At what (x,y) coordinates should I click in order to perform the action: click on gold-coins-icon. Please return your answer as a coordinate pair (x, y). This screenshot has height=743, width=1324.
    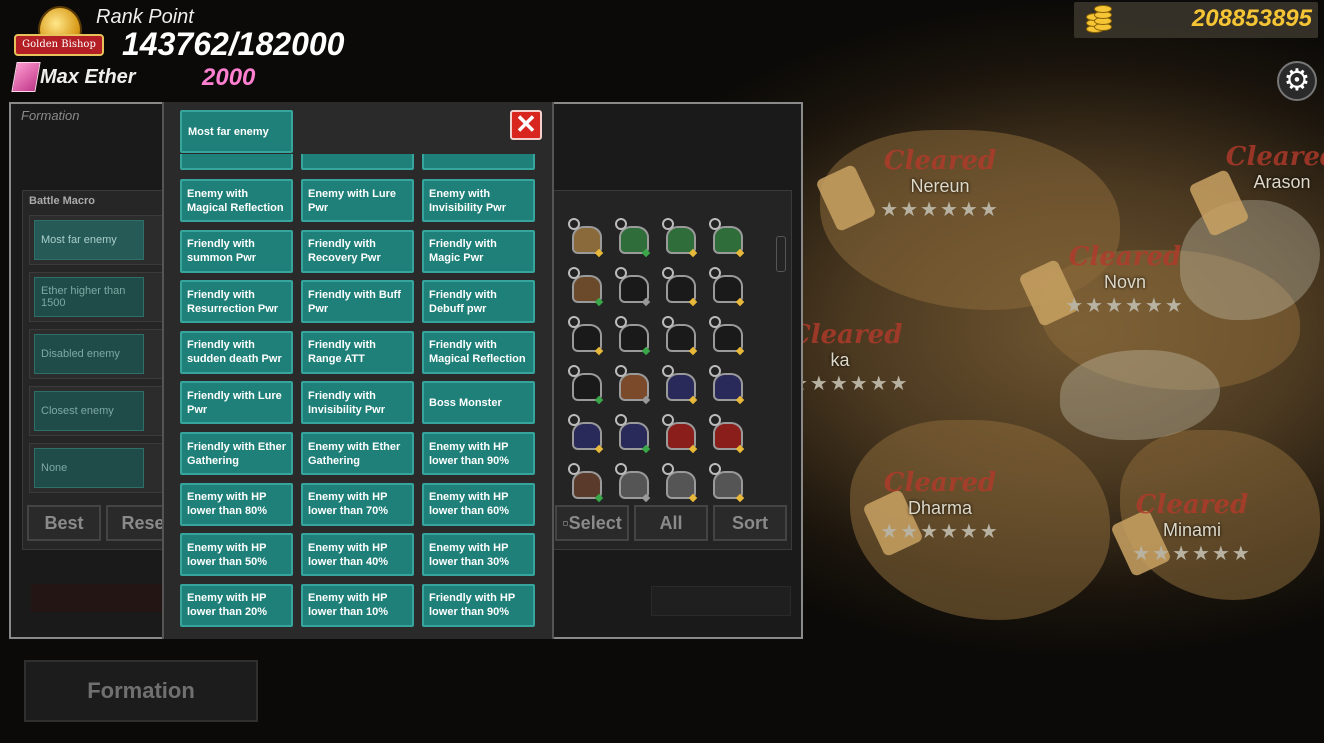
    Looking at the image, I should click on (1097, 20).